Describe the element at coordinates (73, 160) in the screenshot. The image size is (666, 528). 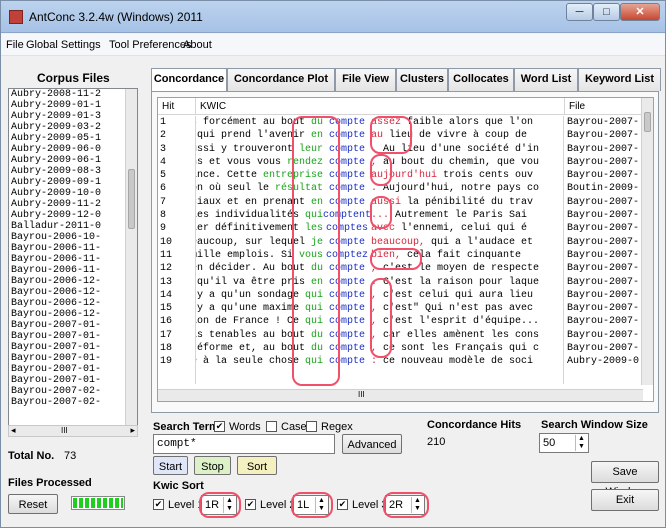
I see `corpus-file-item: Aubry-2009-06-1` at that location.